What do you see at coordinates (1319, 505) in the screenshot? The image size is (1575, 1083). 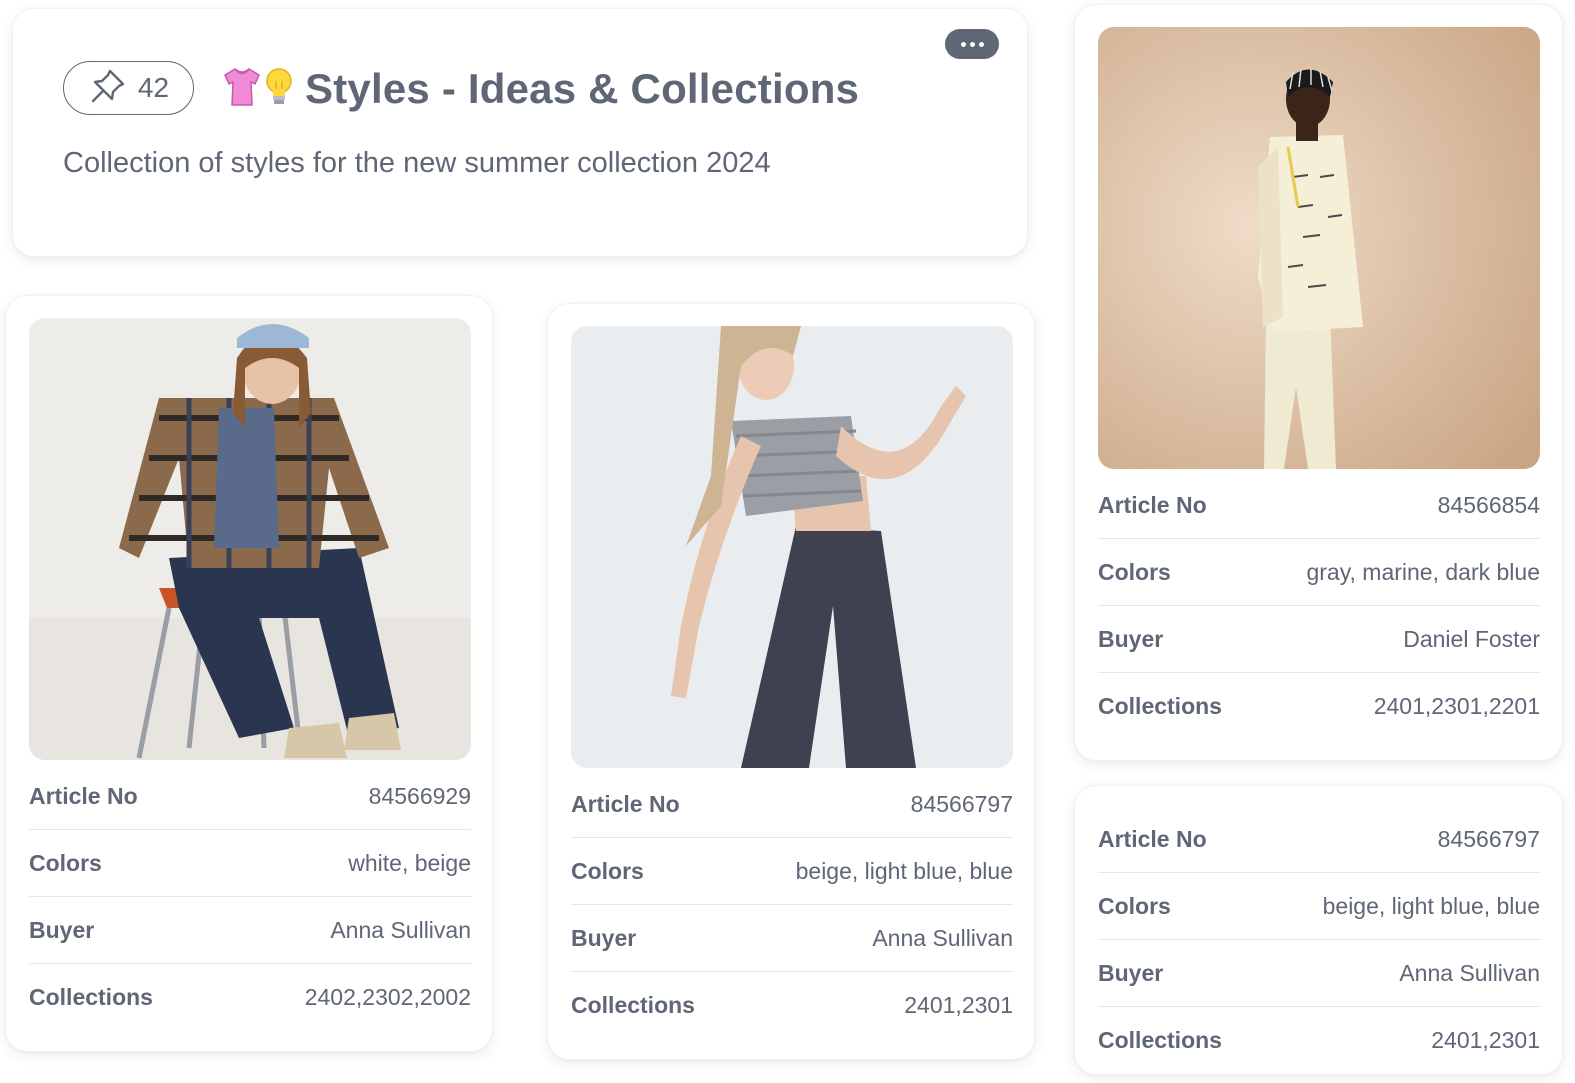 I see `detail-row-article: Article No 84566854` at bounding box center [1319, 505].